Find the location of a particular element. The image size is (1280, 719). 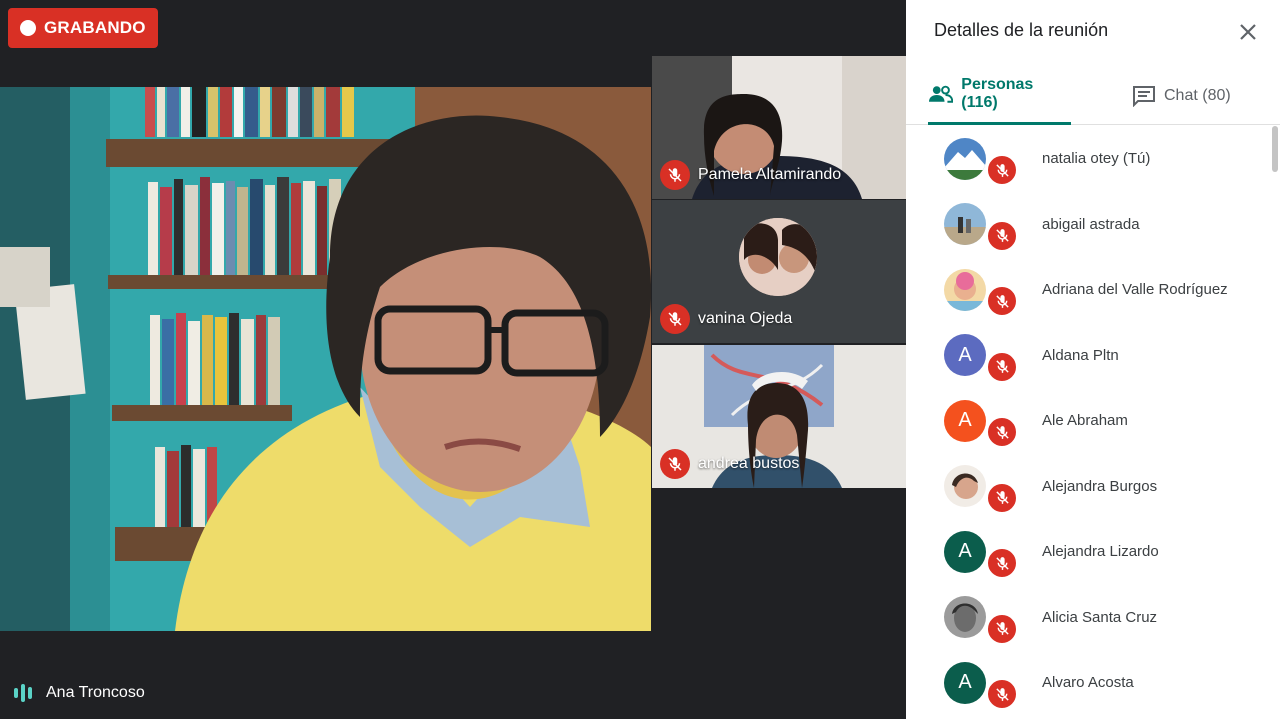

tile-participant-name: Pamela Altamirando is located at coordinates (770, 174).